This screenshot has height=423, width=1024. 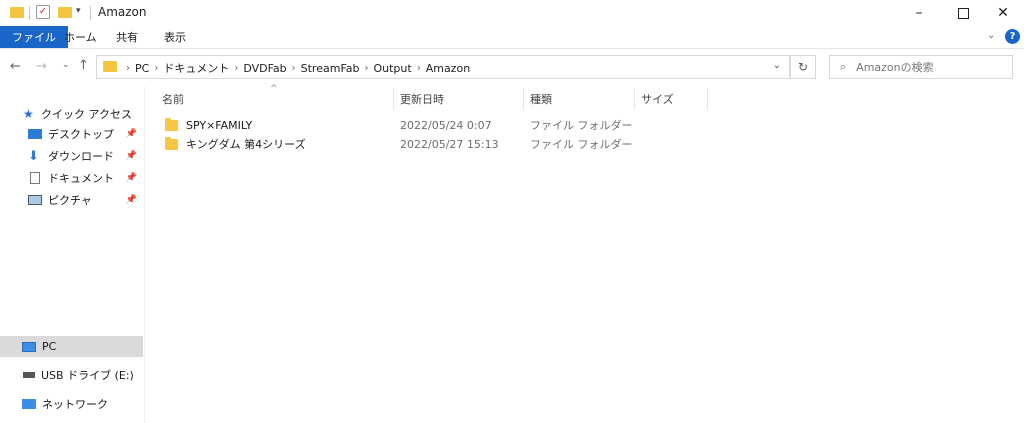 What do you see at coordinates (75, 404) in the screenshot?
I see `nav-label: ネットワーク` at bounding box center [75, 404].